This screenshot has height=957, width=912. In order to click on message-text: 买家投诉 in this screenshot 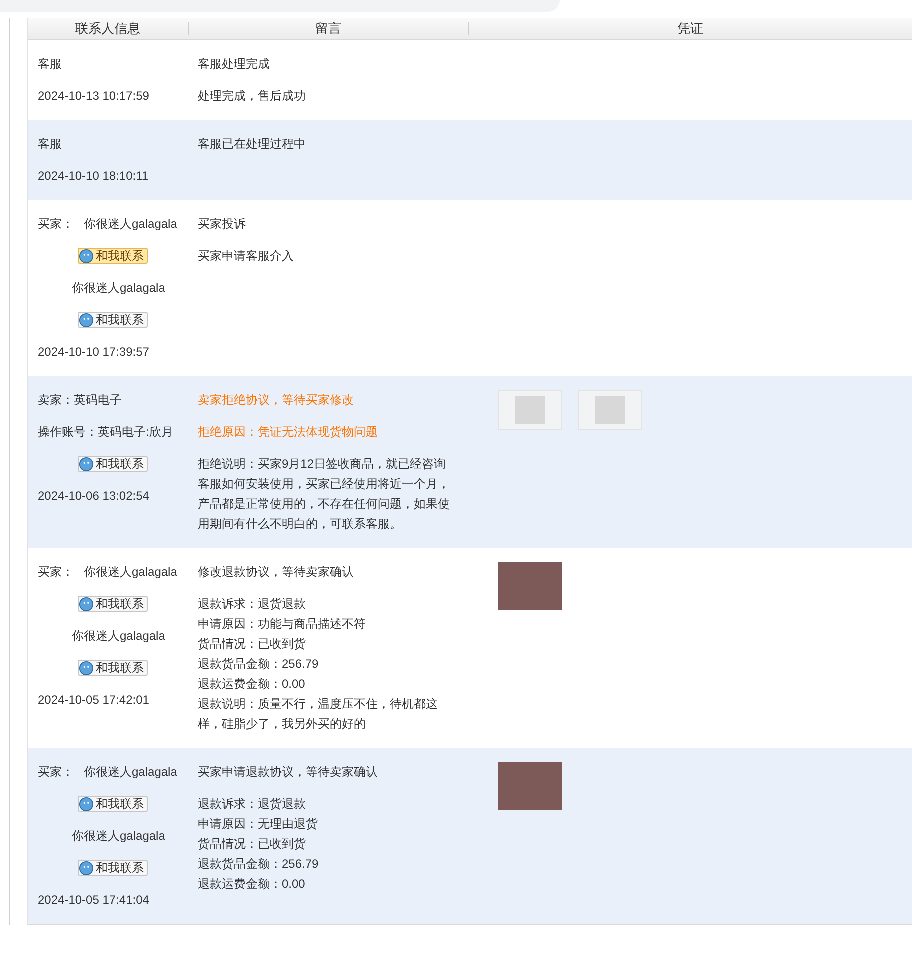, I will do `click(222, 224)`.